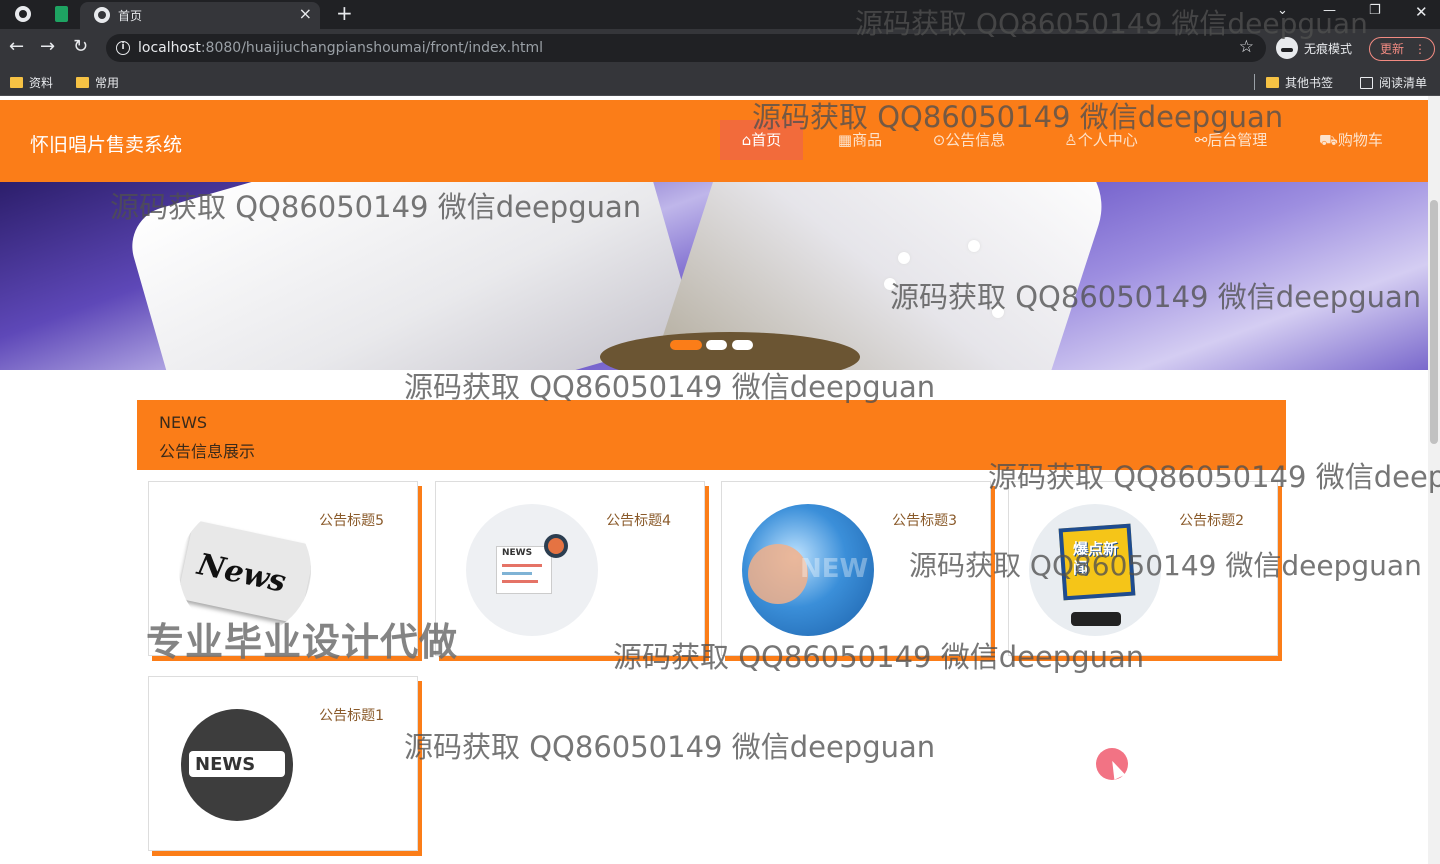  What do you see at coordinates (1282, 10) in the screenshot?
I see `chevron-down-icon: ⌄` at bounding box center [1282, 10].